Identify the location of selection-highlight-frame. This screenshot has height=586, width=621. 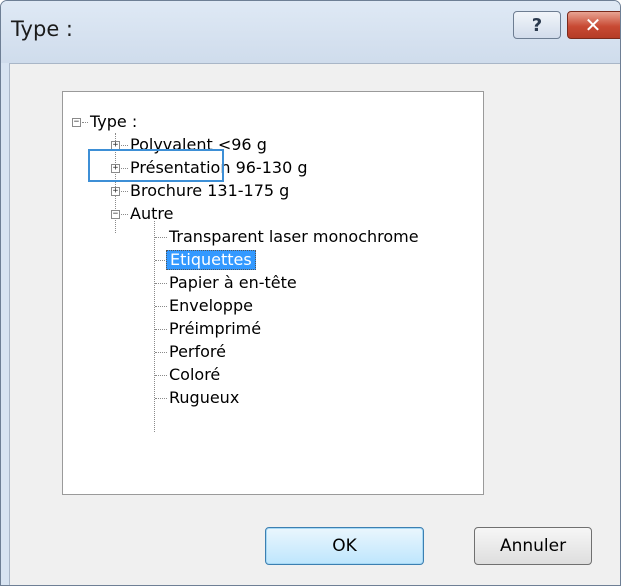
(156, 165).